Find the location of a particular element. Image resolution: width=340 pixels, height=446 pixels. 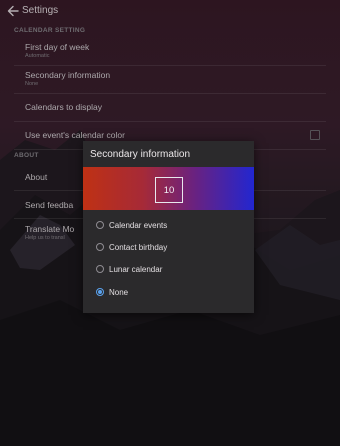

radio-contact-birthday is located at coordinates (100, 247).